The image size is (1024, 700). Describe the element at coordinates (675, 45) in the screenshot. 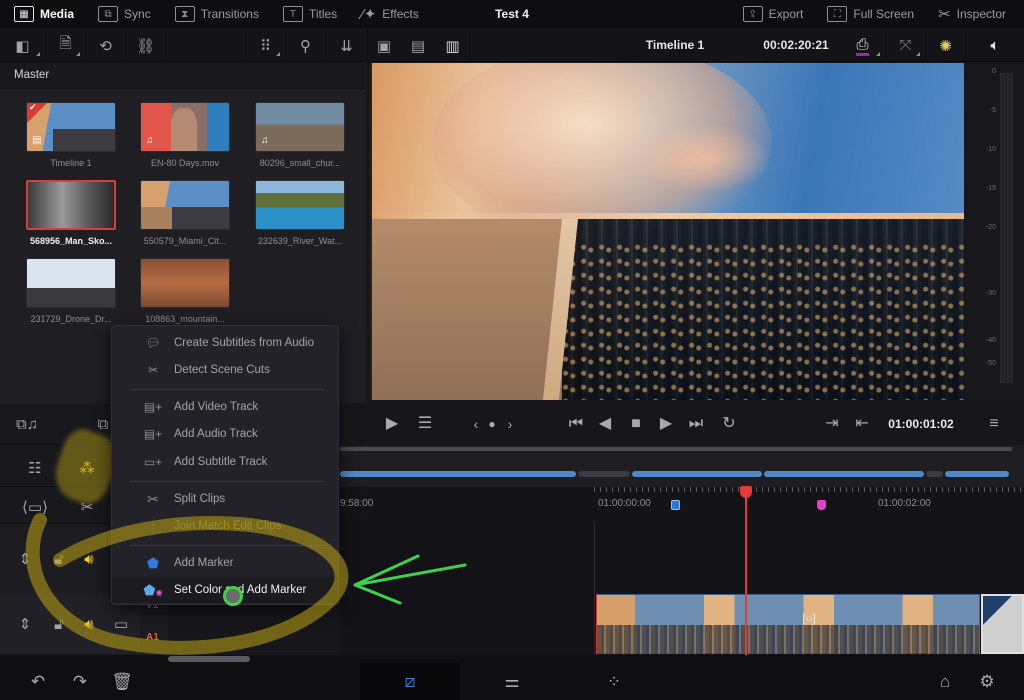

I see `timeline-name-dropdown: Timeline 1` at that location.